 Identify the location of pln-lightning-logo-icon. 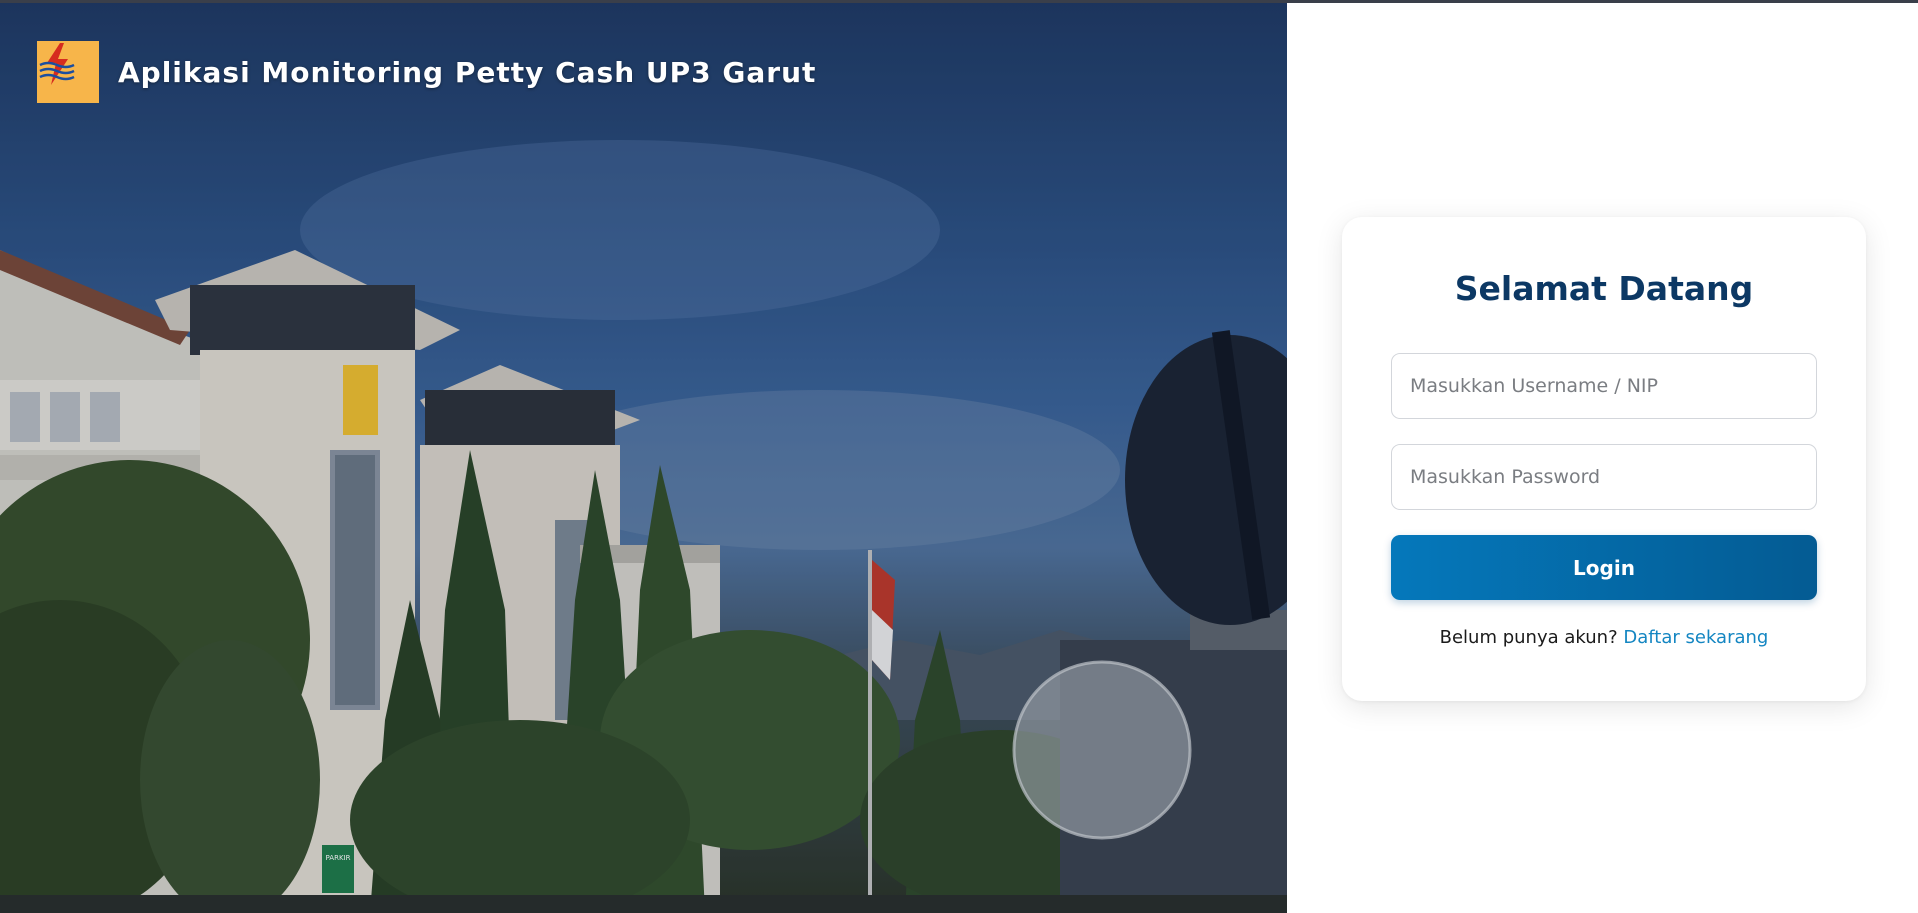
(68, 72).